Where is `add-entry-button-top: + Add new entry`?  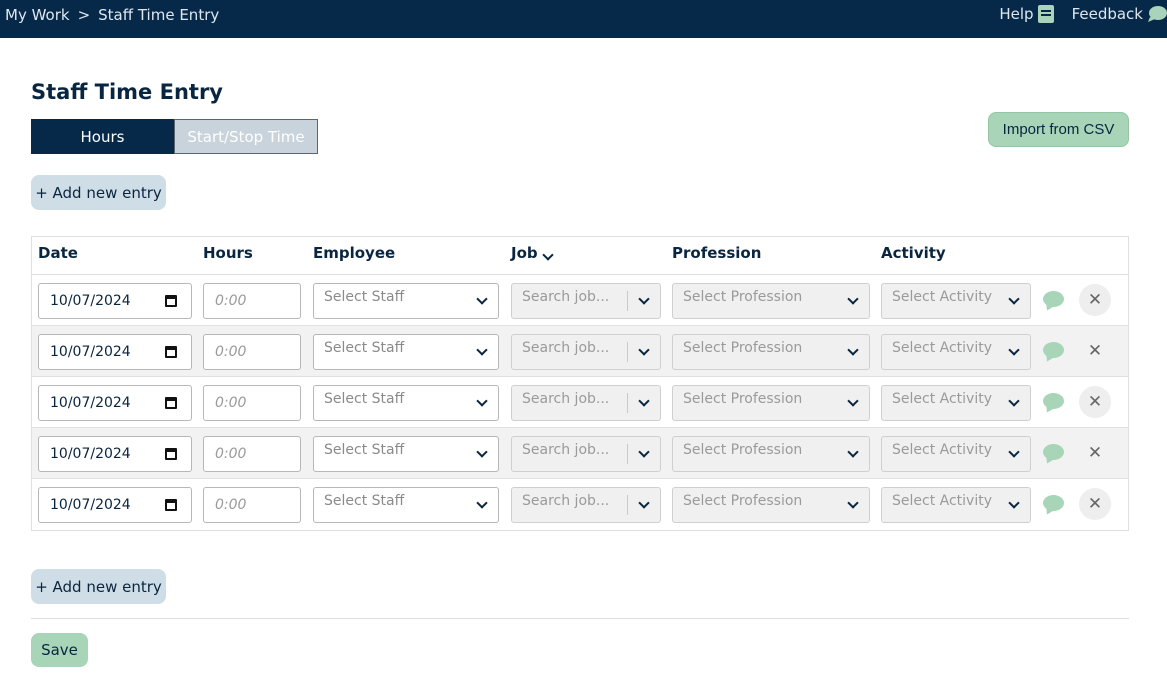 add-entry-button-top: + Add new entry is located at coordinates (98, 192).